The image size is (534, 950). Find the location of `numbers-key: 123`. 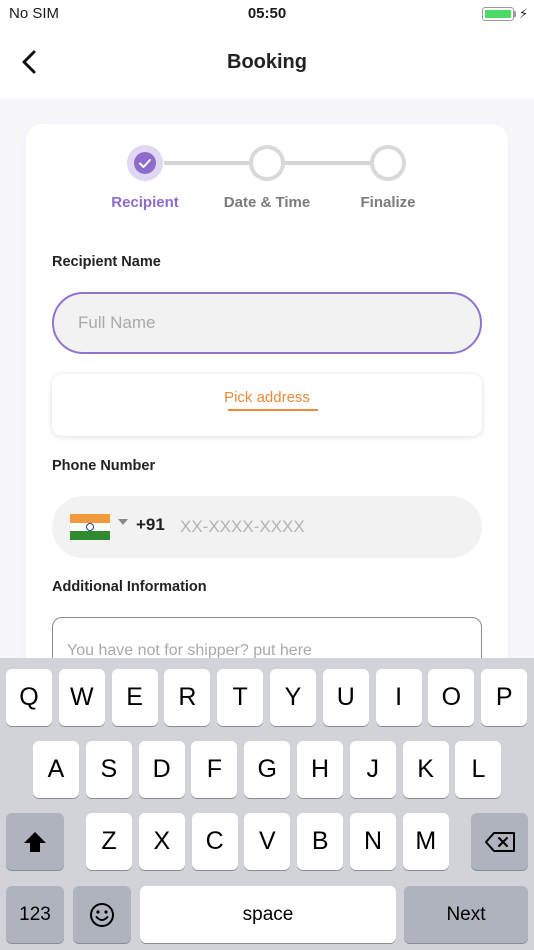

numbers-key: 123 is located at coordinates (35, 914).